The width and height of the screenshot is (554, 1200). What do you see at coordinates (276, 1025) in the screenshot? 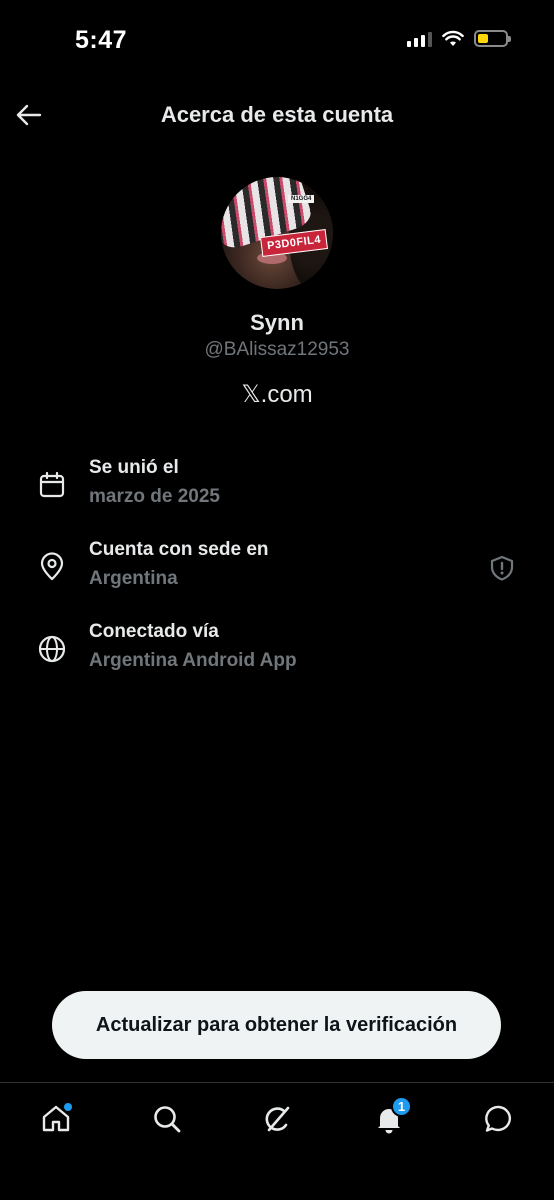
I see `get-verified-button: Actualizar para obtener la verificación` at bounding box center [276, 1025].